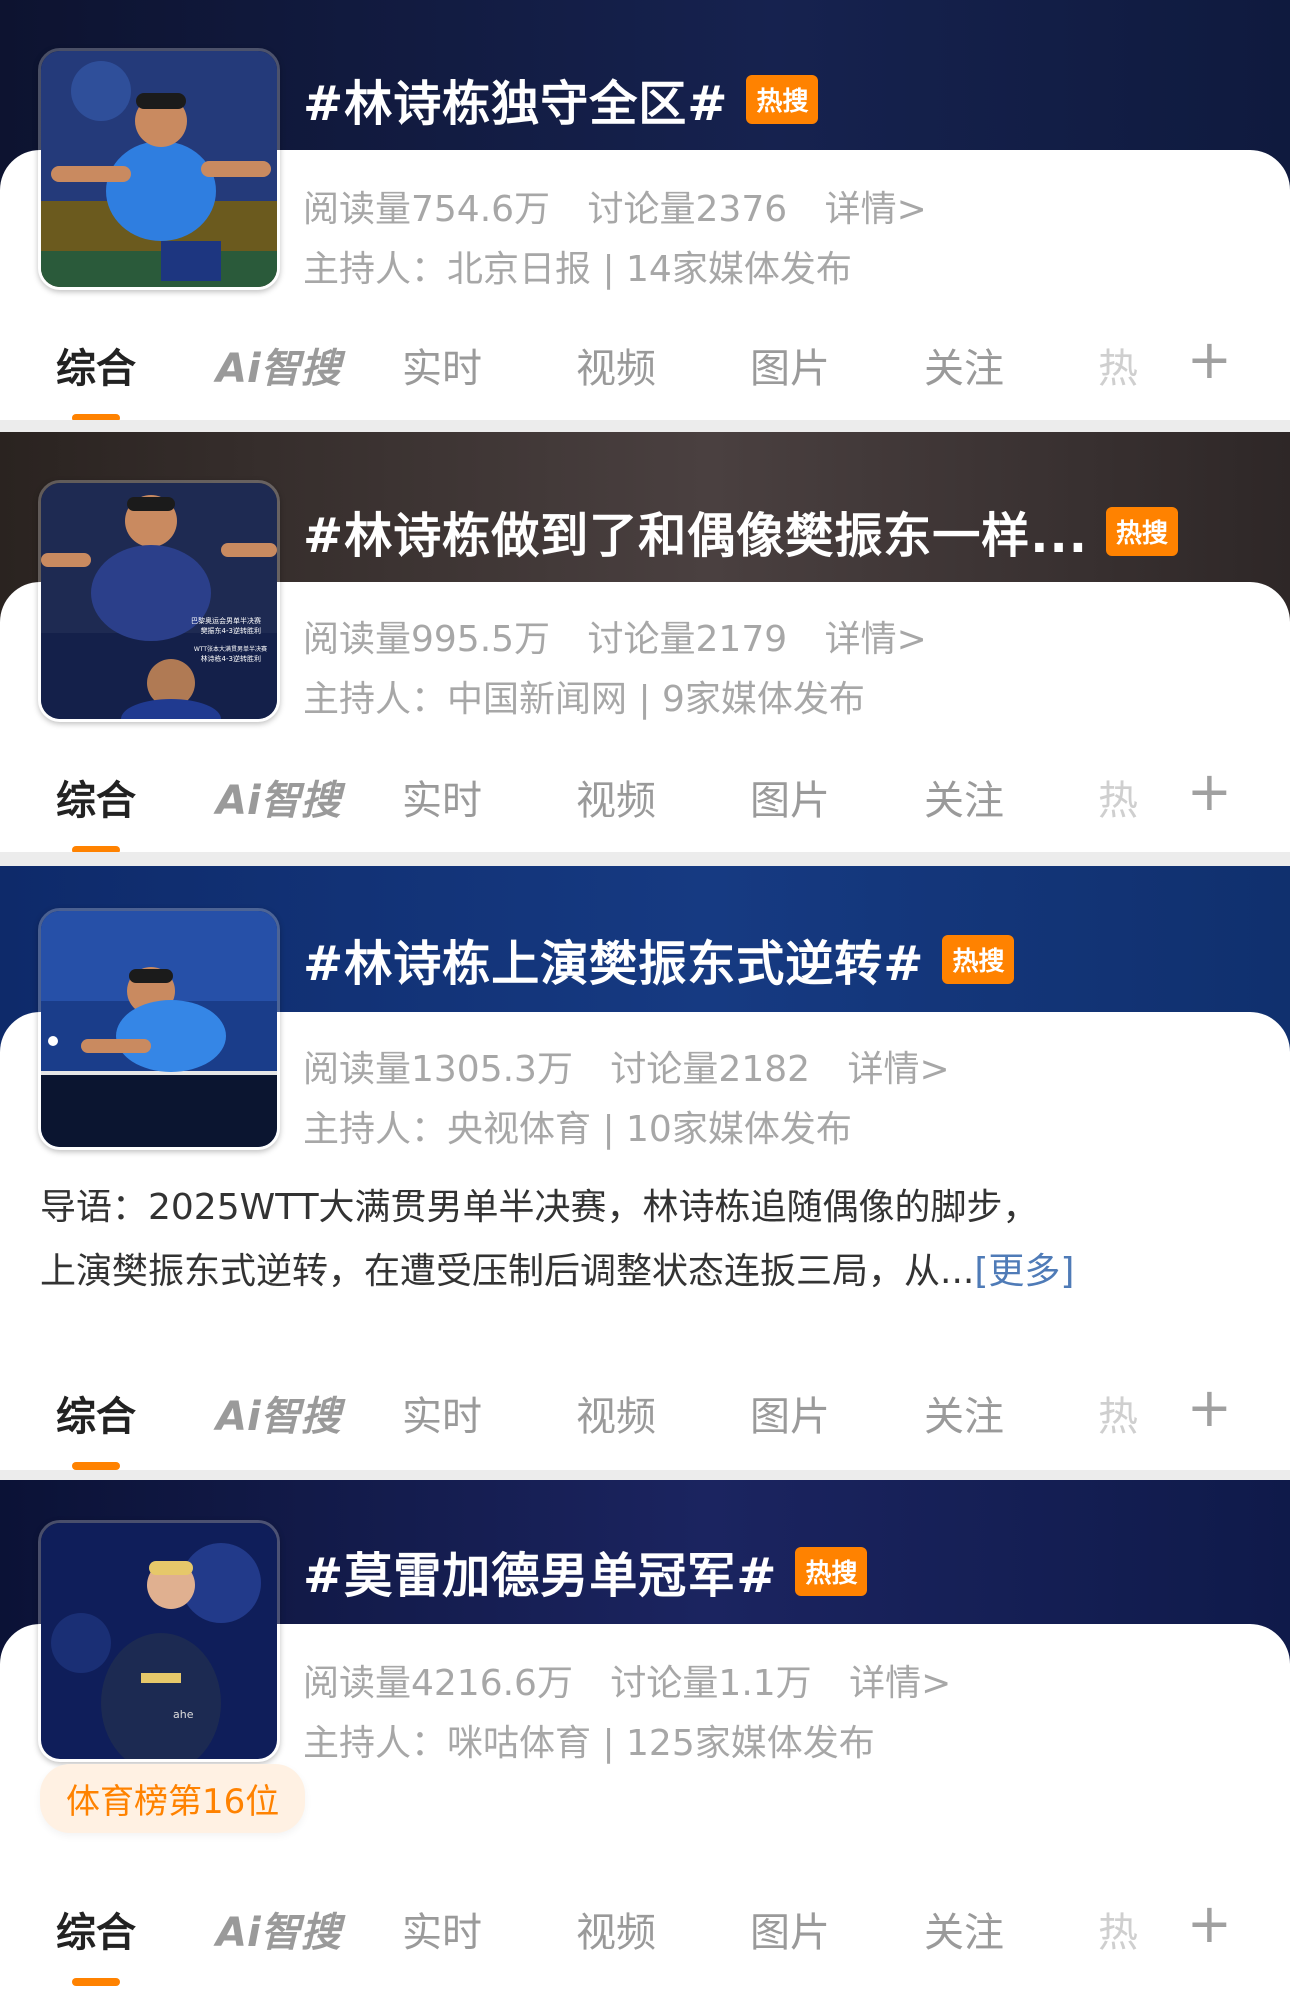 The height and width of the screenshot is (1990, 1290). Describe the element at coordinates (230, 649) in the screenshot. I see `thumb-caption-3: WTT张本大满贯男单半决赛` at that location.